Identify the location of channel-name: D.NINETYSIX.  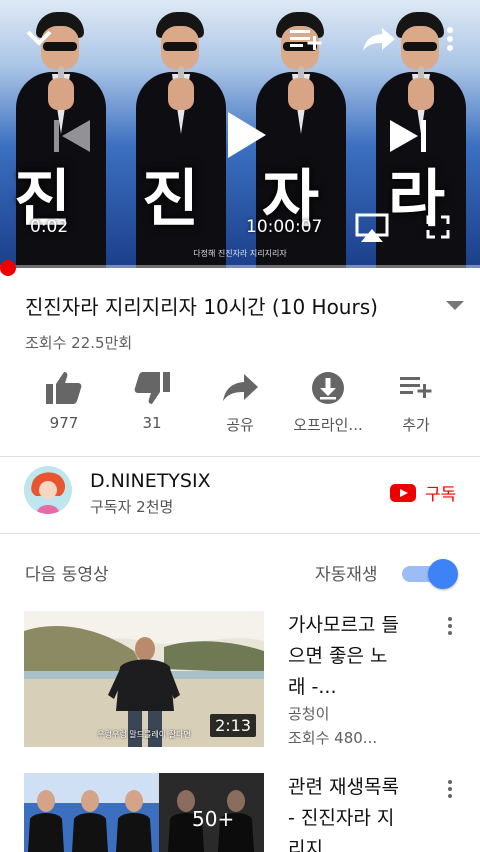
(150, 481).